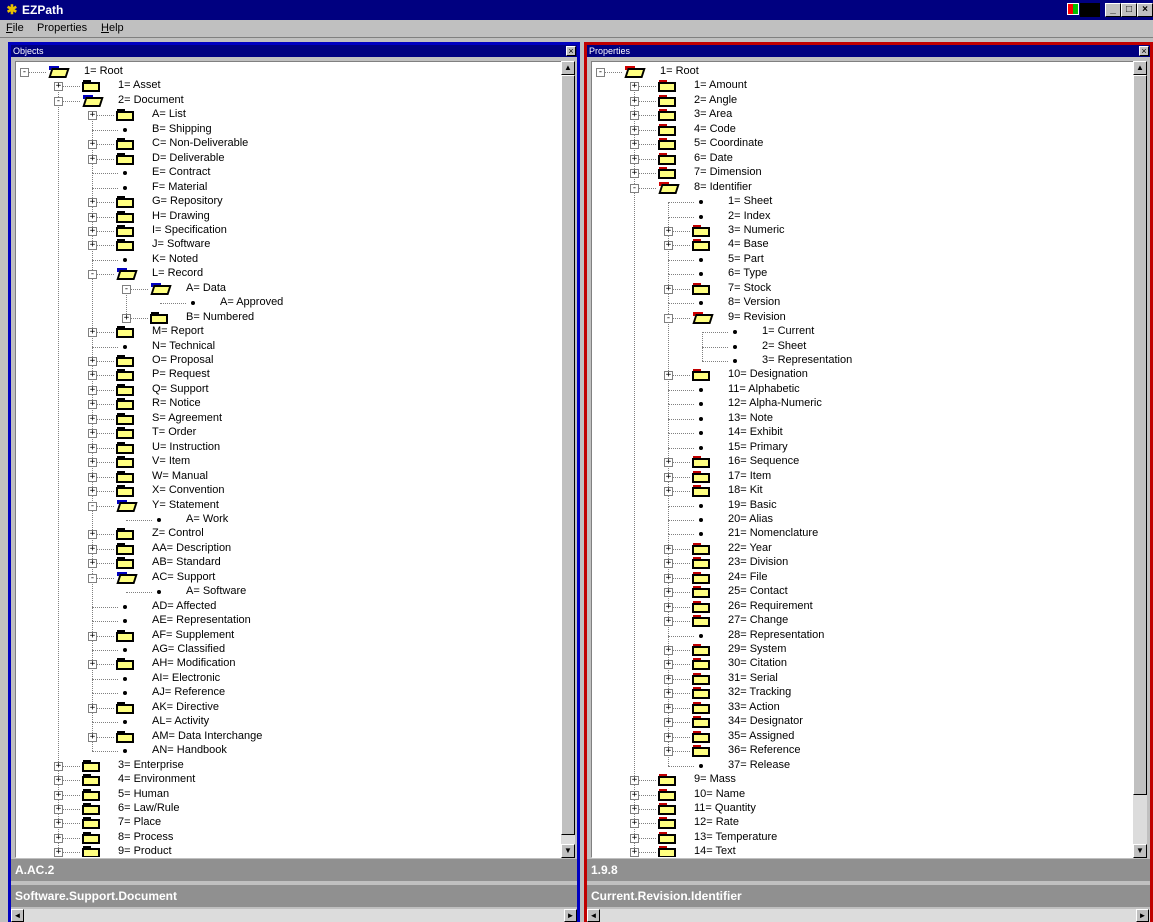 The width and height of the screenshot is (1153, 922). I want to click on properties-vertical-scrollbar: ▲ ▼, so click(1140, 459).